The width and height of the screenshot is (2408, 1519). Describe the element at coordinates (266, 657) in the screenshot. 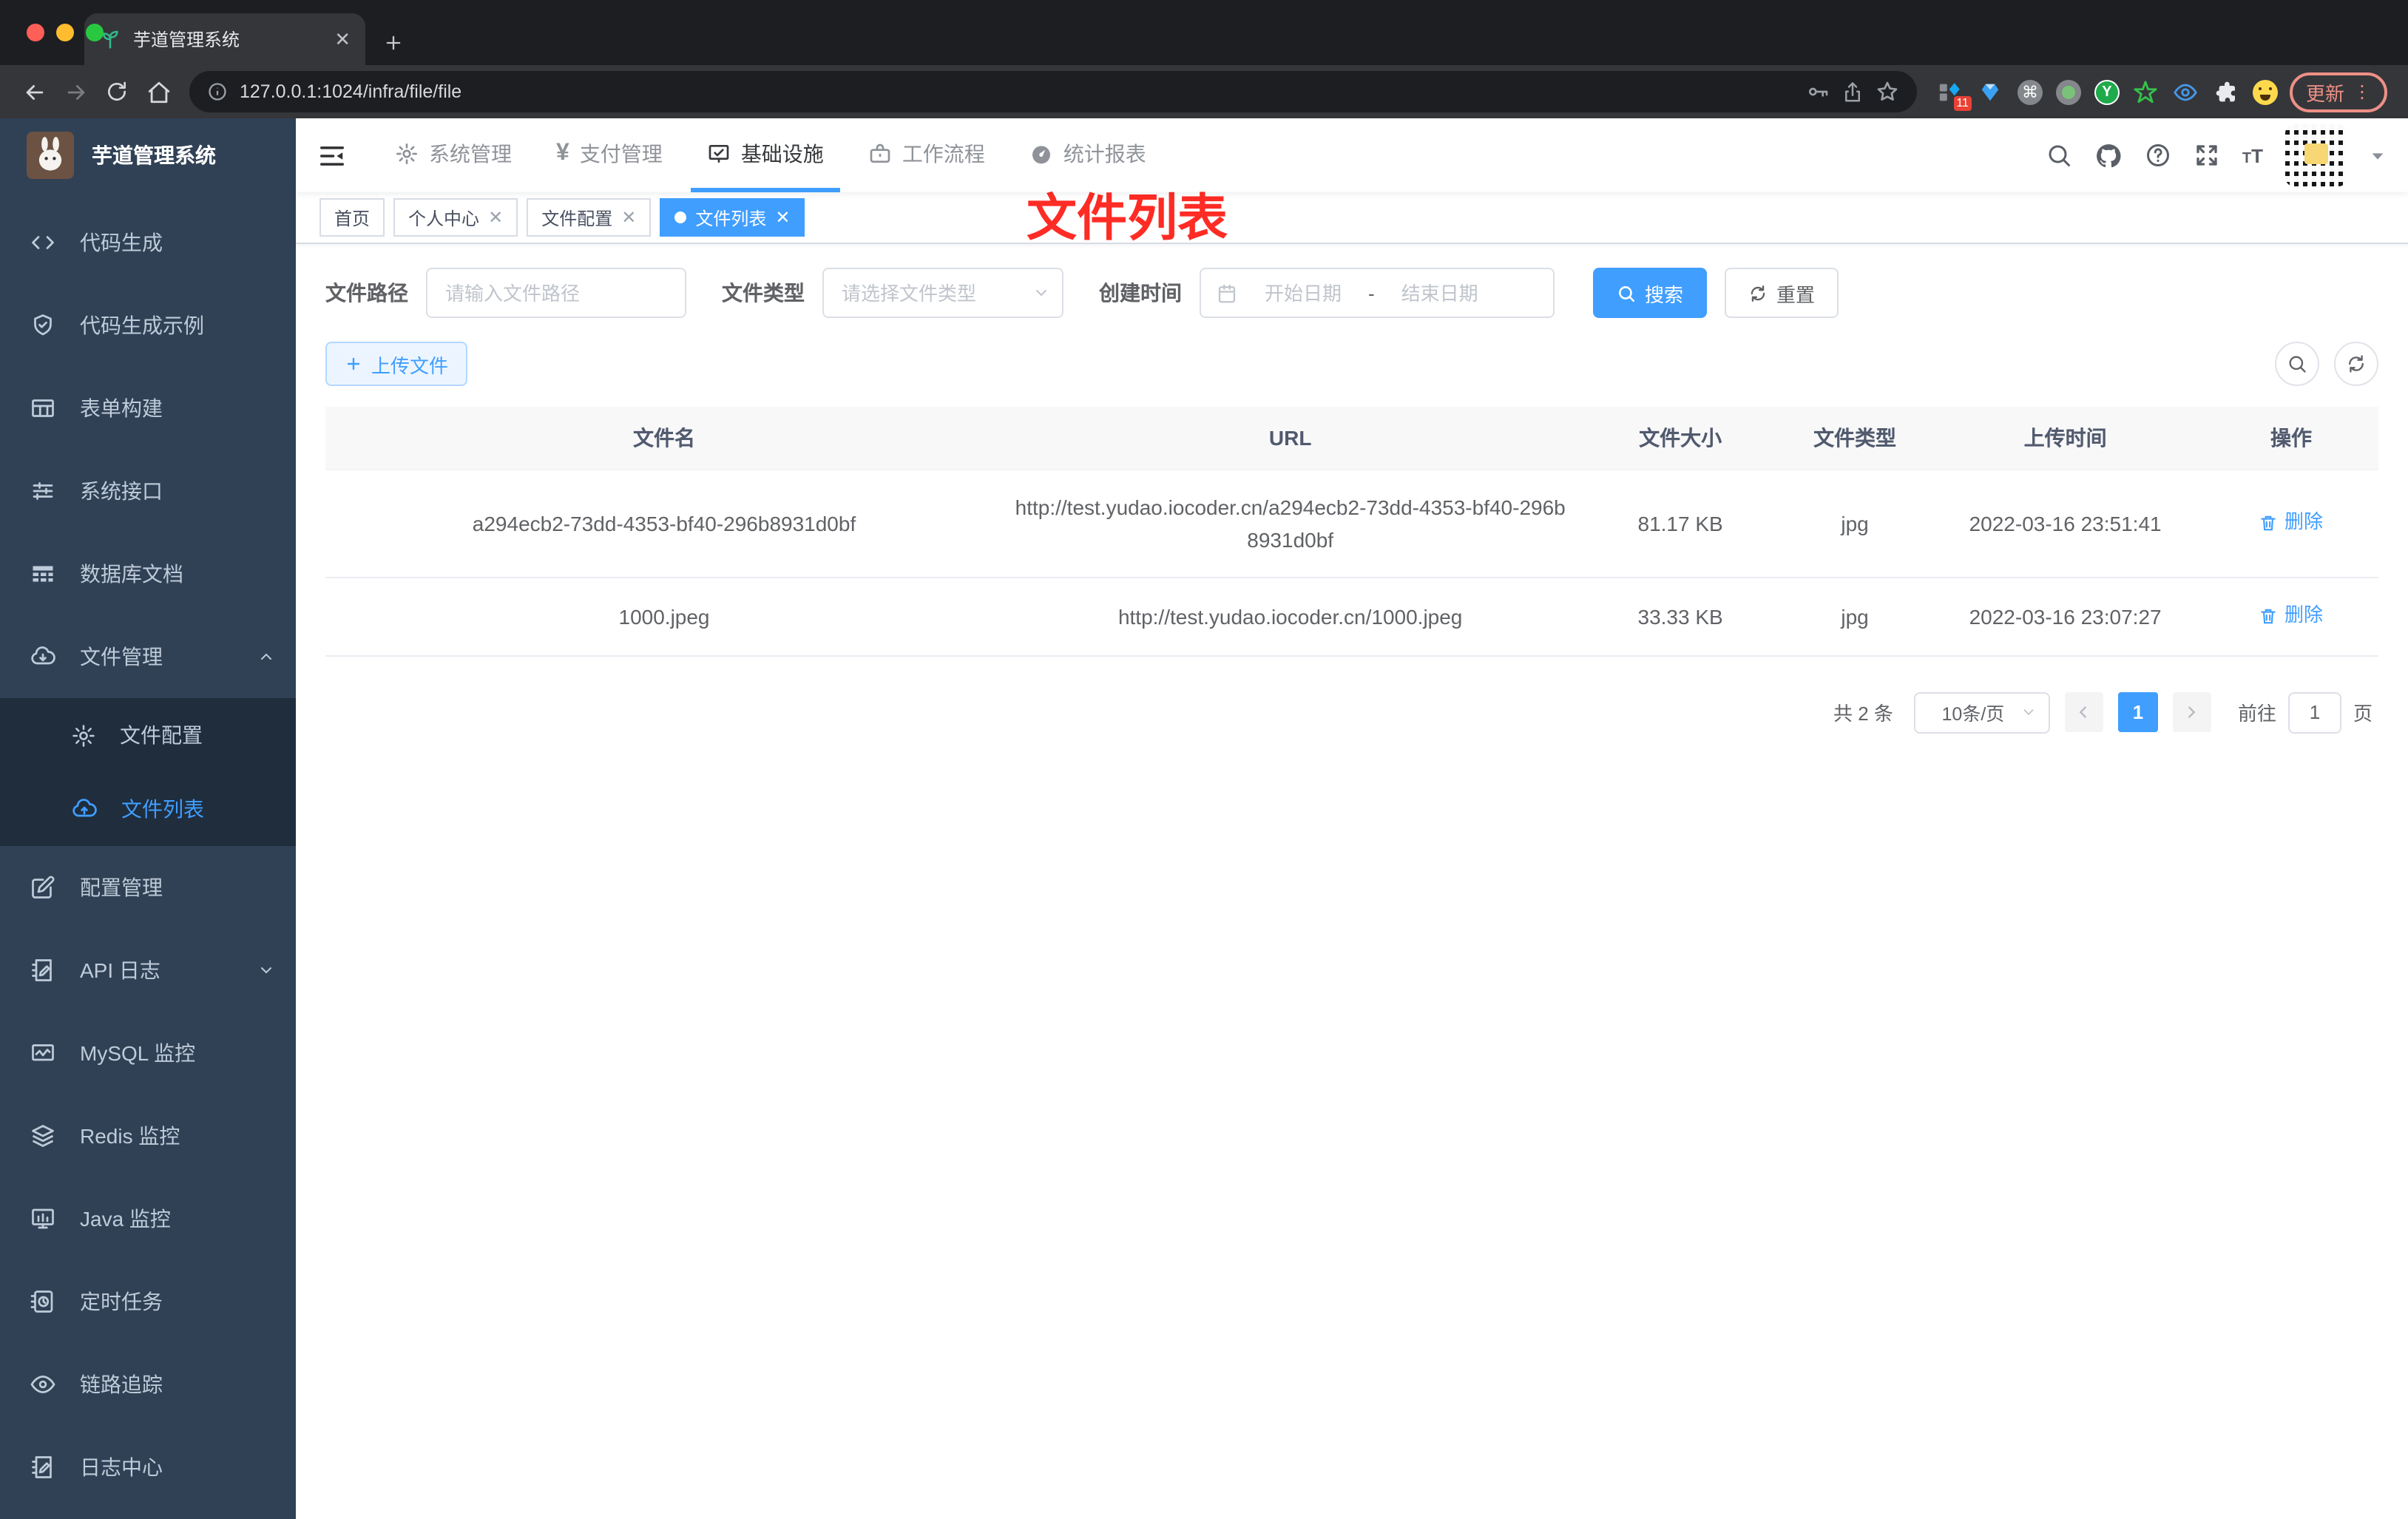

I see `chevron-up-icon` at that location.